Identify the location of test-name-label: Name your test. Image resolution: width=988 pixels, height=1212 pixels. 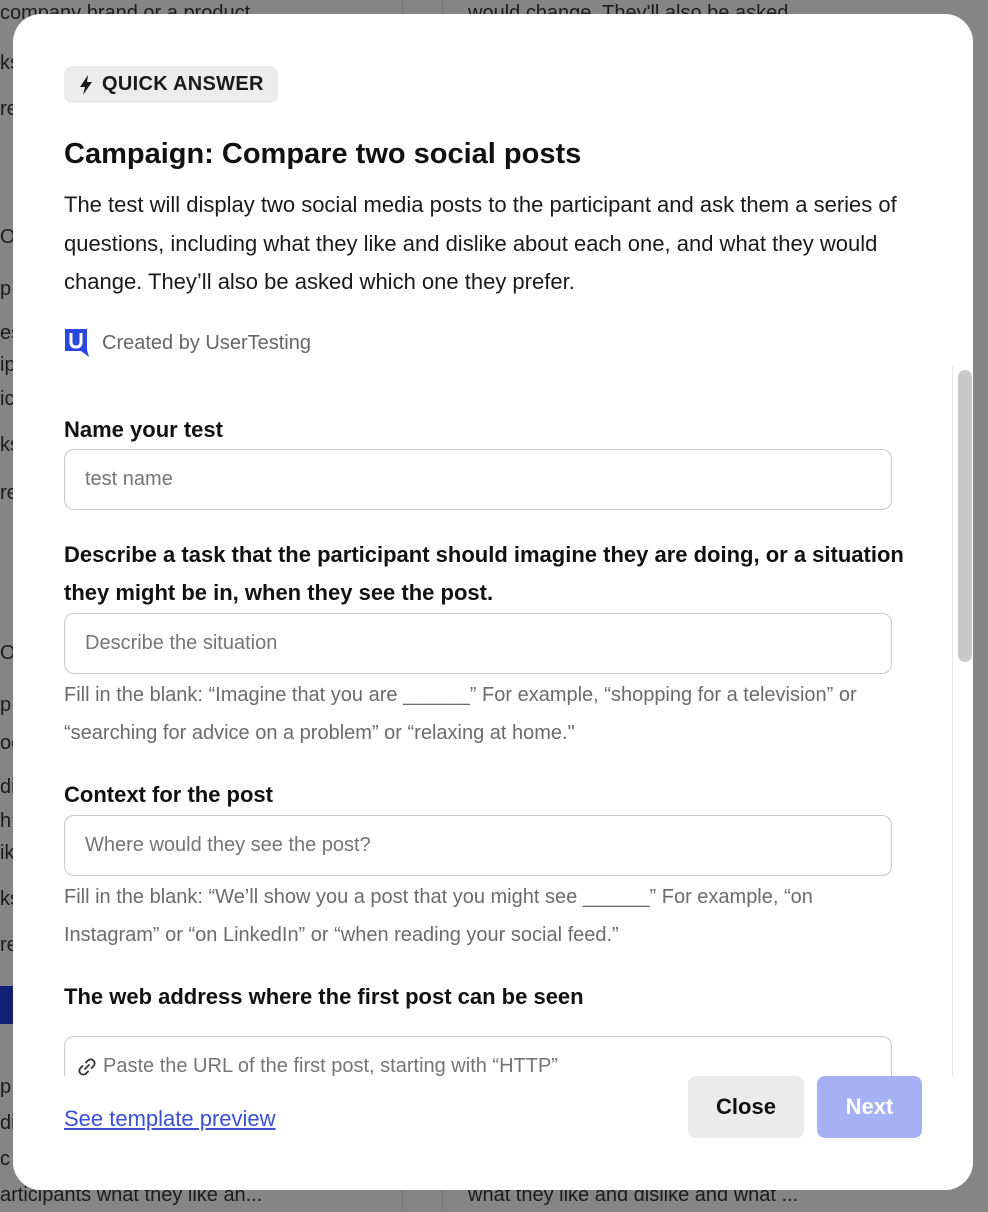
(143, 429).